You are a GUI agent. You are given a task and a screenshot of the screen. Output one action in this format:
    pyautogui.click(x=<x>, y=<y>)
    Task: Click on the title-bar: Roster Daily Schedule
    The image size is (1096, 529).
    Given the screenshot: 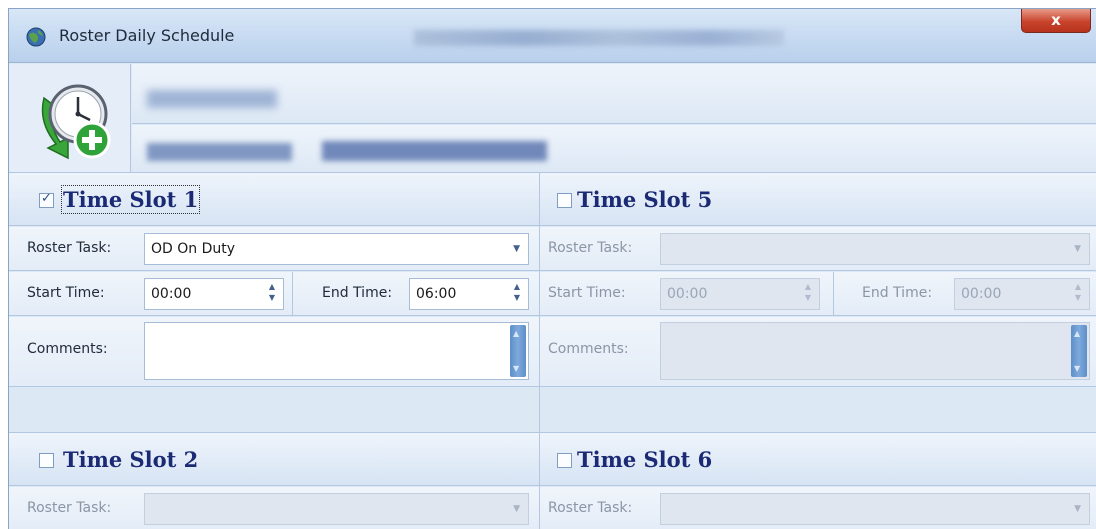 What is the action you would take?
    pyautogui.click(x=552, y=36)
    